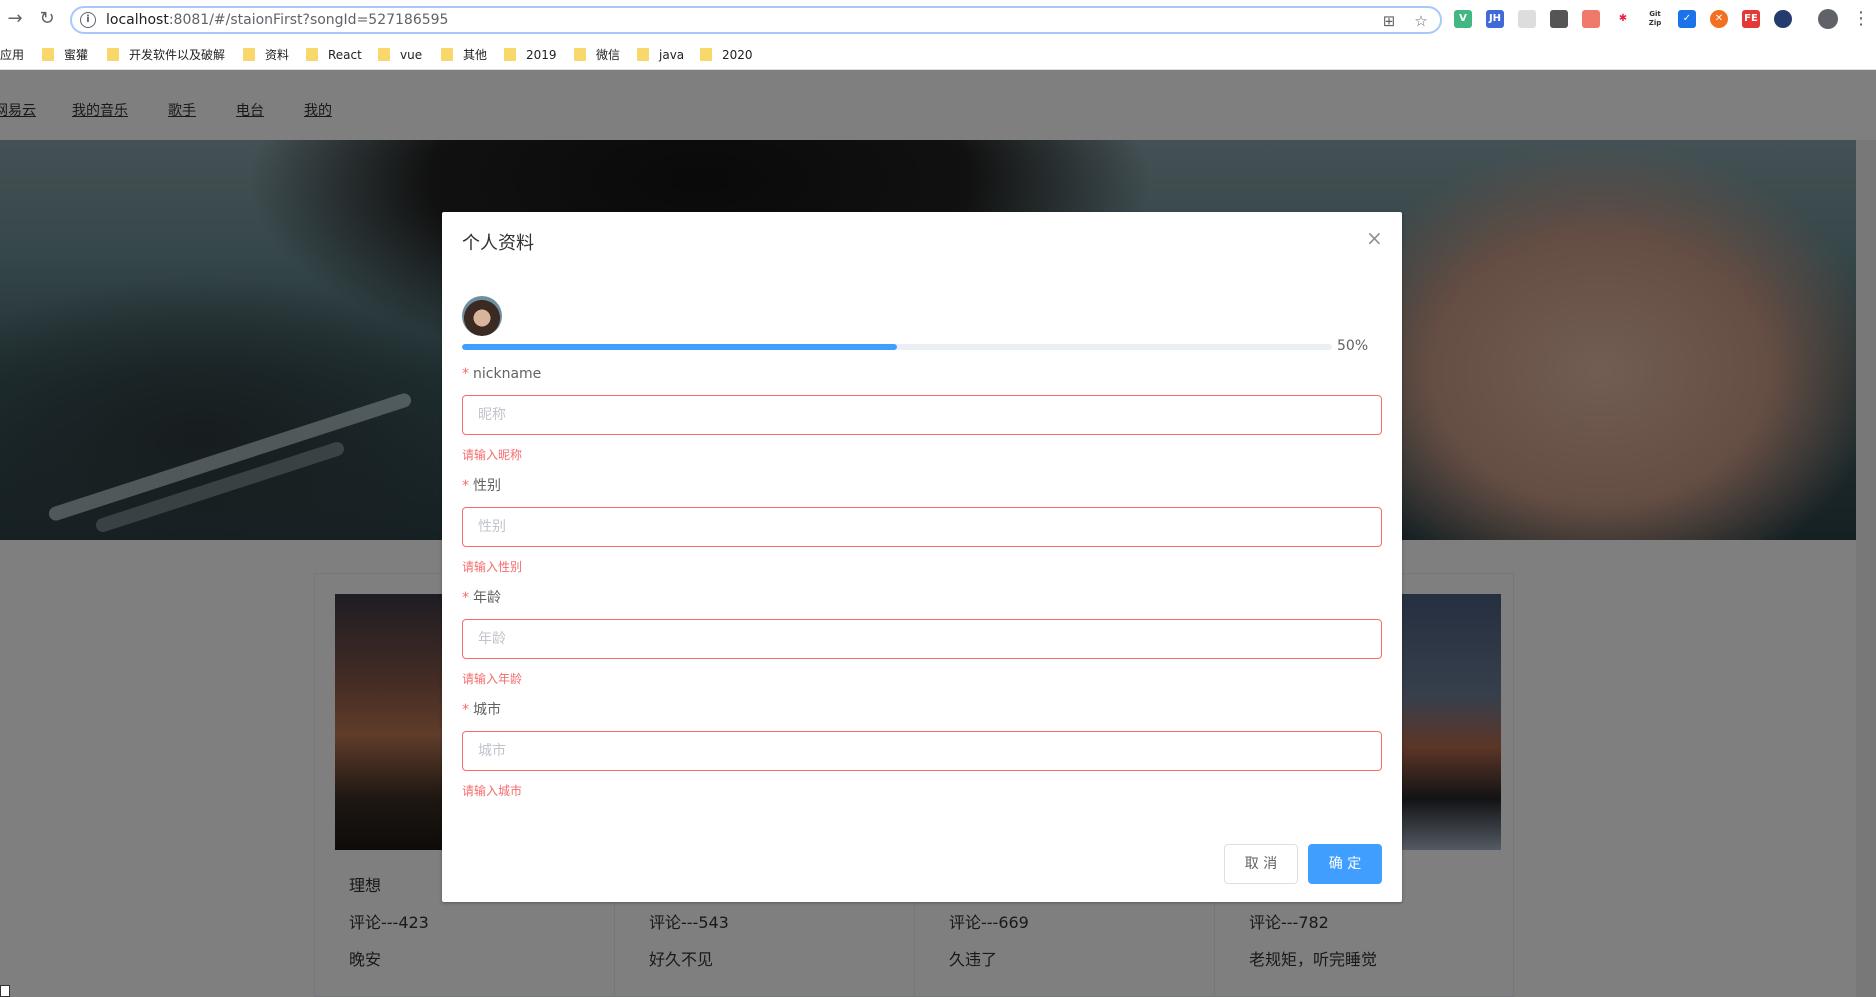 This screenshot has height=997, width=1876. Describe the element at coordinates (726, 55) in the screenshot. I see `bookmark-item: 2020` at that location.